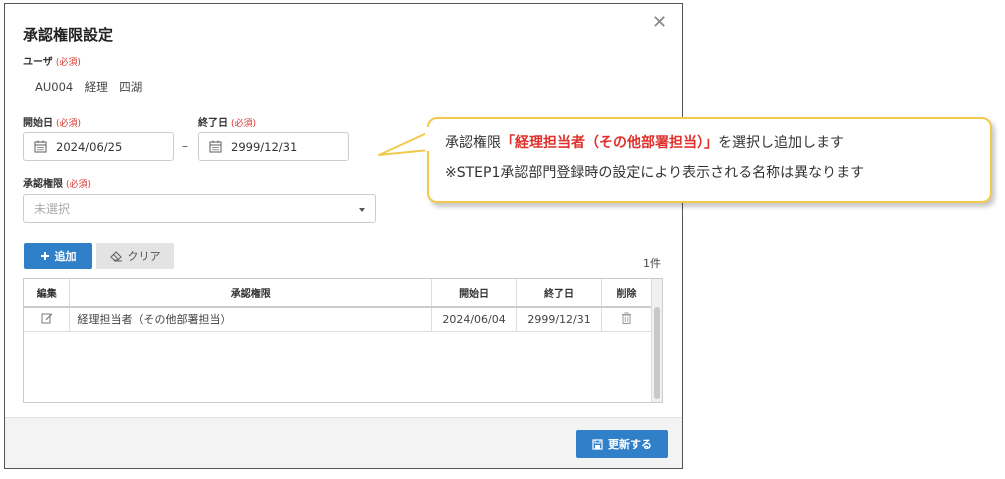 The image size is (1005, 479). I want to click on user-label: ユーザ (必須), so click(52, 60).